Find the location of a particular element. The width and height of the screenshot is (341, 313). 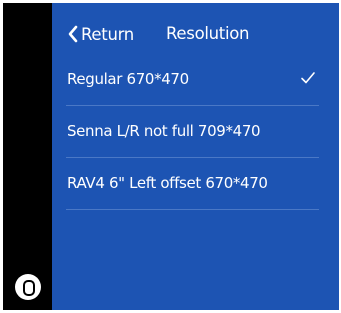

option-senna: Senna L/R not full 709*470 is located at coordinates (195, 132).